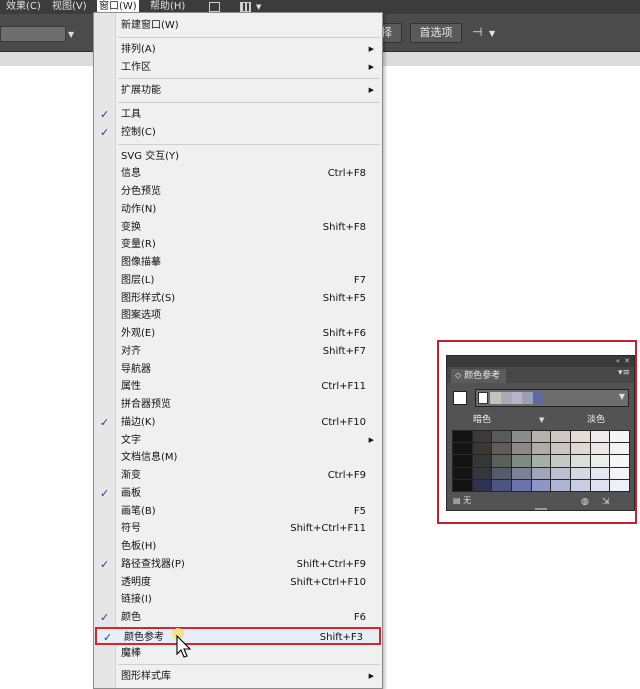 The width and height of the screenshot is (640, 689). What do you see at coordinates (238, 173) in the screenshot?
I see `window-menu-item: 信息 Ctrl+F8` at bounding box center [238, 173].